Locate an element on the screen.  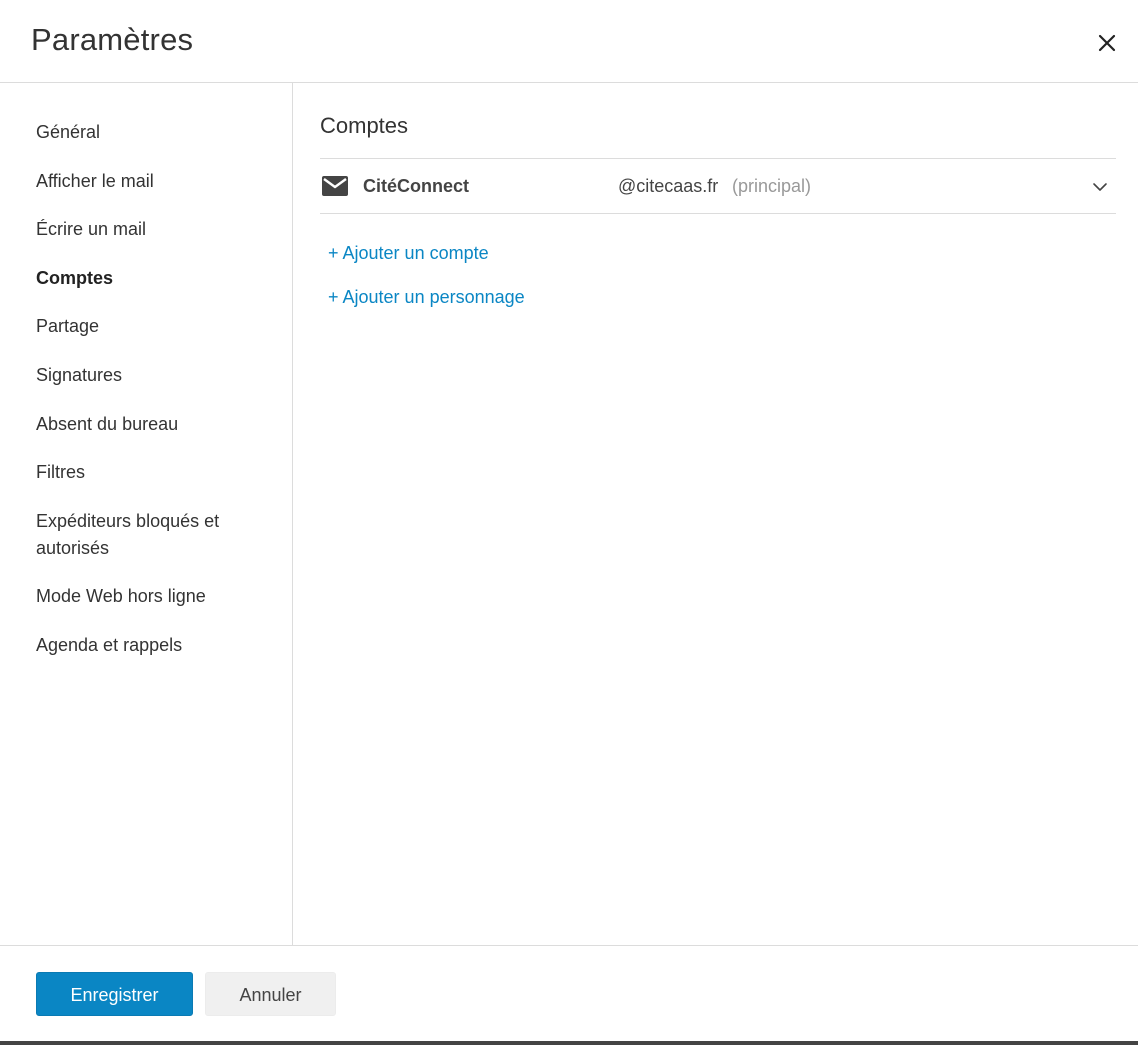
add-account-link: + Ajouter un compte is located at coordinates (408, 253).